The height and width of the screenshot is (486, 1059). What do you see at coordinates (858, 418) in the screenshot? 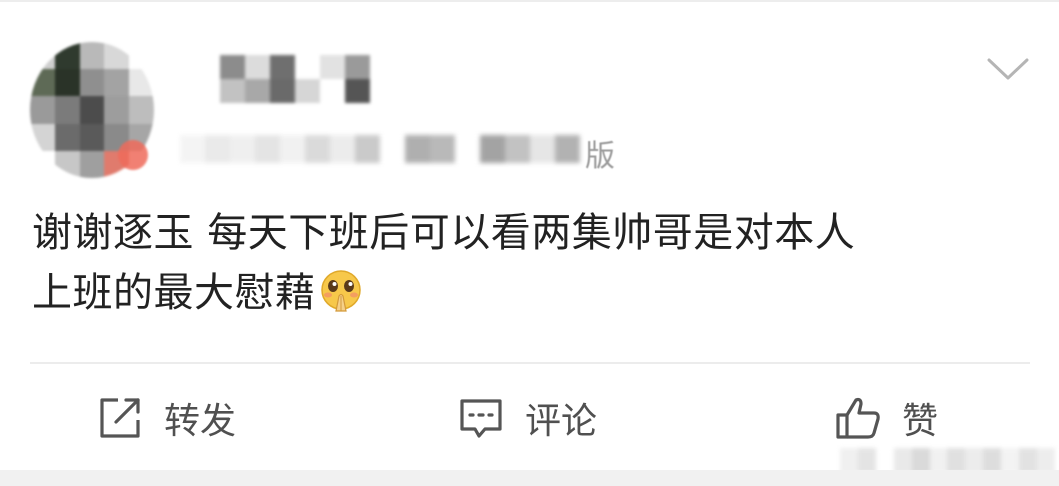
I see `thumbs-up-icon` at bounding box center [858, 418].